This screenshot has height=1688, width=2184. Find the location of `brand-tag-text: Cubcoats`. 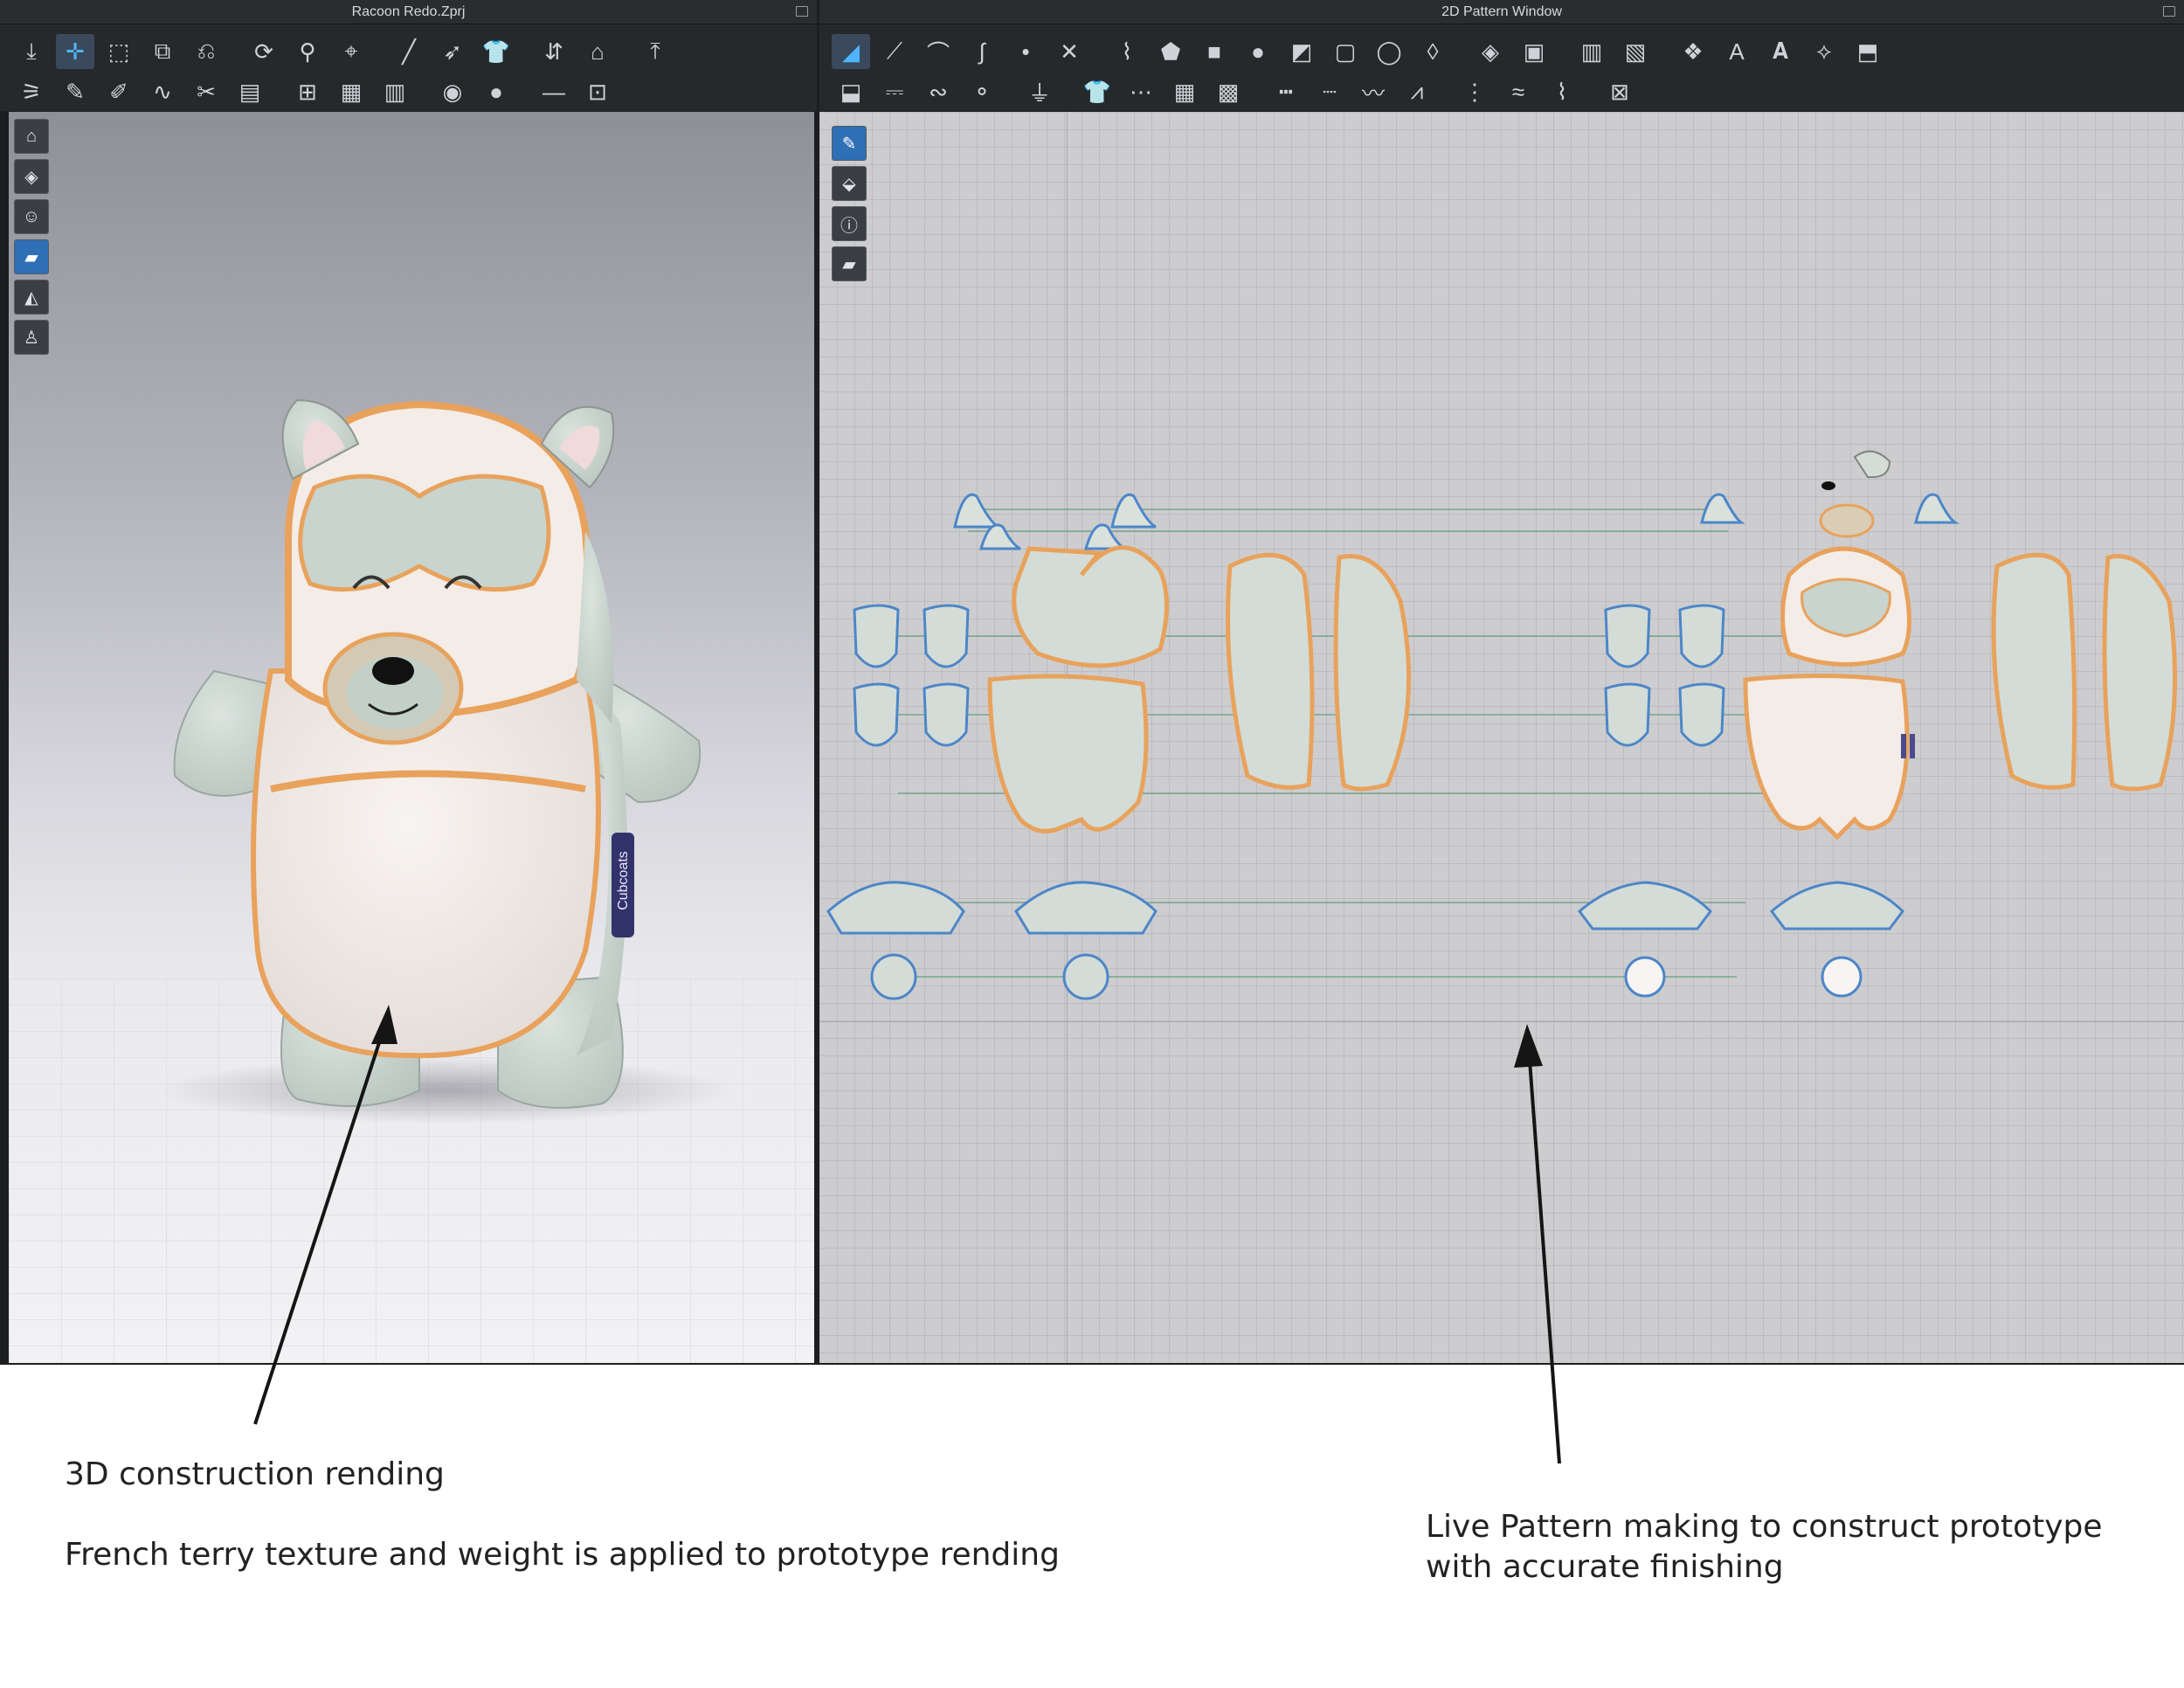

brand-tag-text: Cubcoats is located at coordinates (623, 880).